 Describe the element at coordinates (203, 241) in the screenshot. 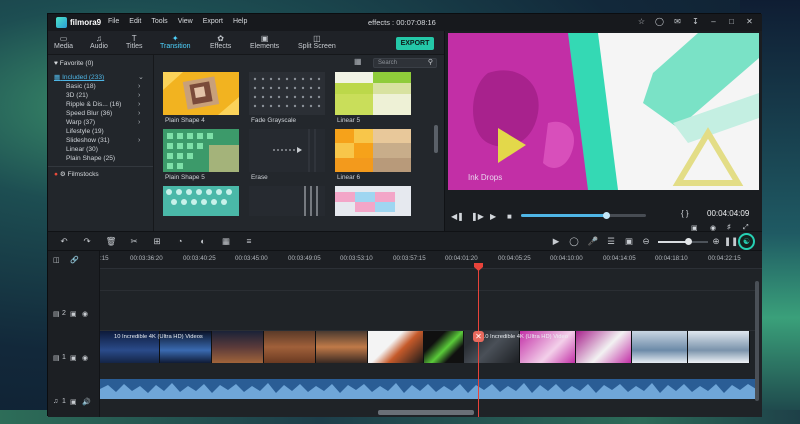

I see `color-icon: ◐` at that location.